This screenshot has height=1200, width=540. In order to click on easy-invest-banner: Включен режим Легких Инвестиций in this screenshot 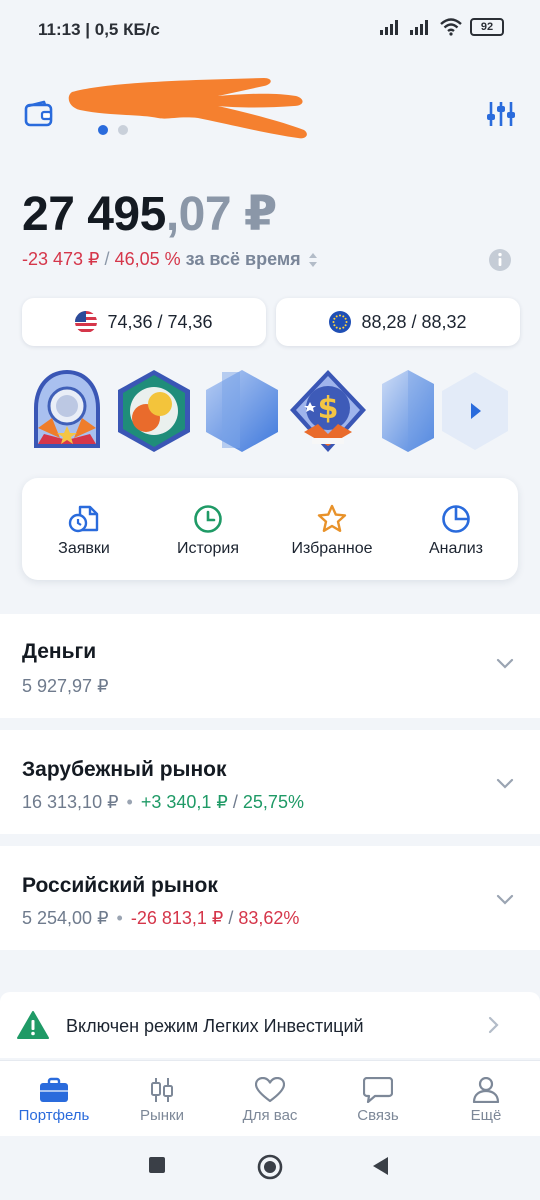, I will do `click(270, 1025)`.